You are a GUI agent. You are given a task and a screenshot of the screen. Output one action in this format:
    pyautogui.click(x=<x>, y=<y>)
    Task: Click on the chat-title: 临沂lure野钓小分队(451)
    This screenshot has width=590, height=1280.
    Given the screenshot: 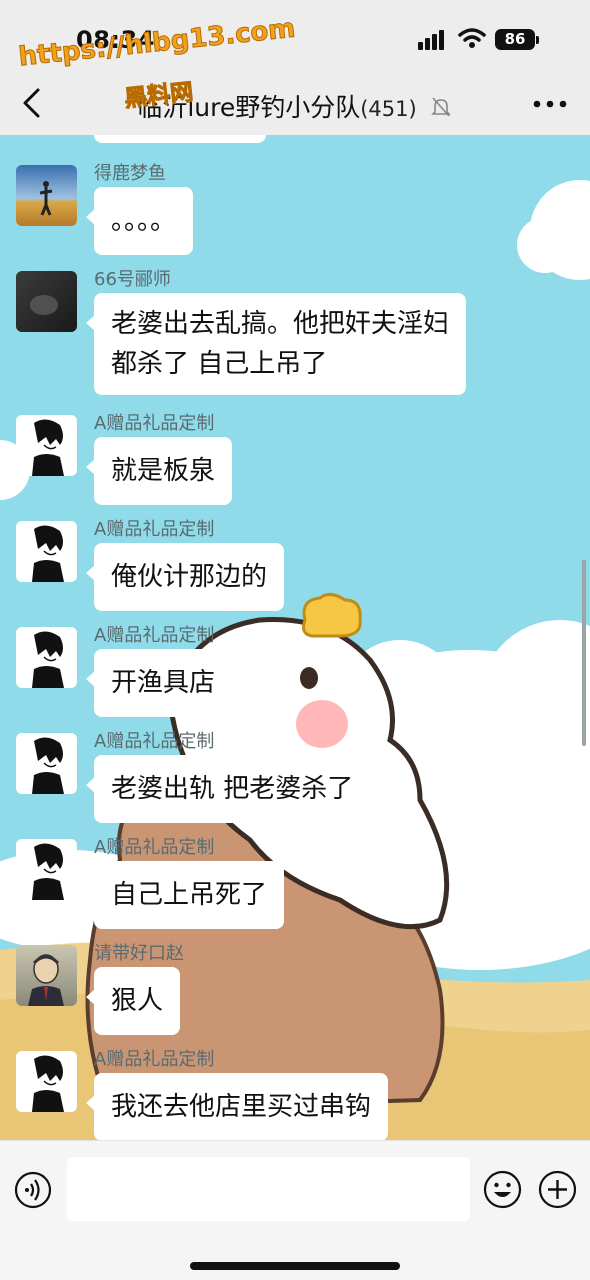 What is the action you would take?
    pyautogui.click(x=295, y=106)
    